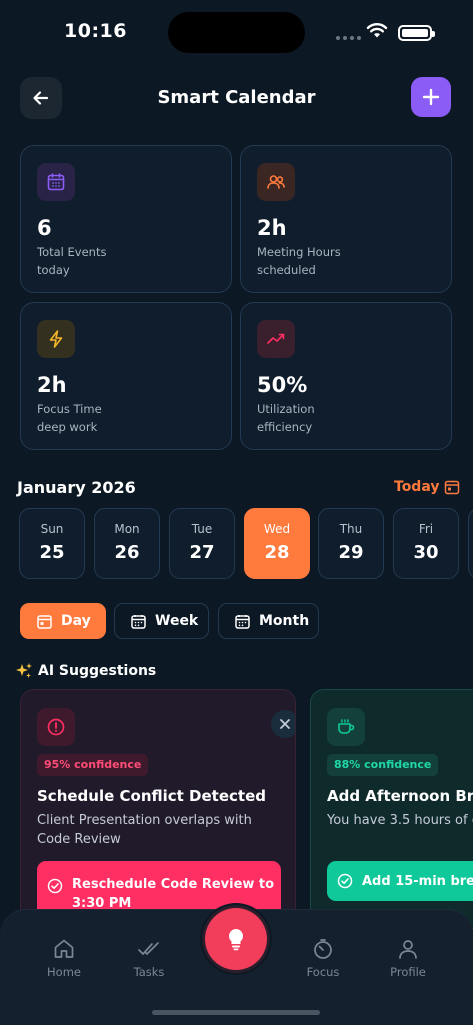  What do you see at coordinates (285, 427) in the screenshot?
I see `stat-sublabel: efficiency` at bounding box center [285, 427].